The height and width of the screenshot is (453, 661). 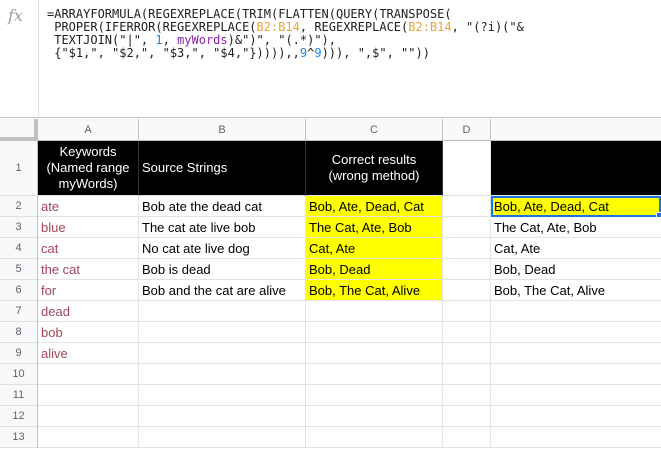 What do you see at coordinates (19, 374) in the screenshot?
I see `row-header-10: 10` at bounding box center [19, 374].